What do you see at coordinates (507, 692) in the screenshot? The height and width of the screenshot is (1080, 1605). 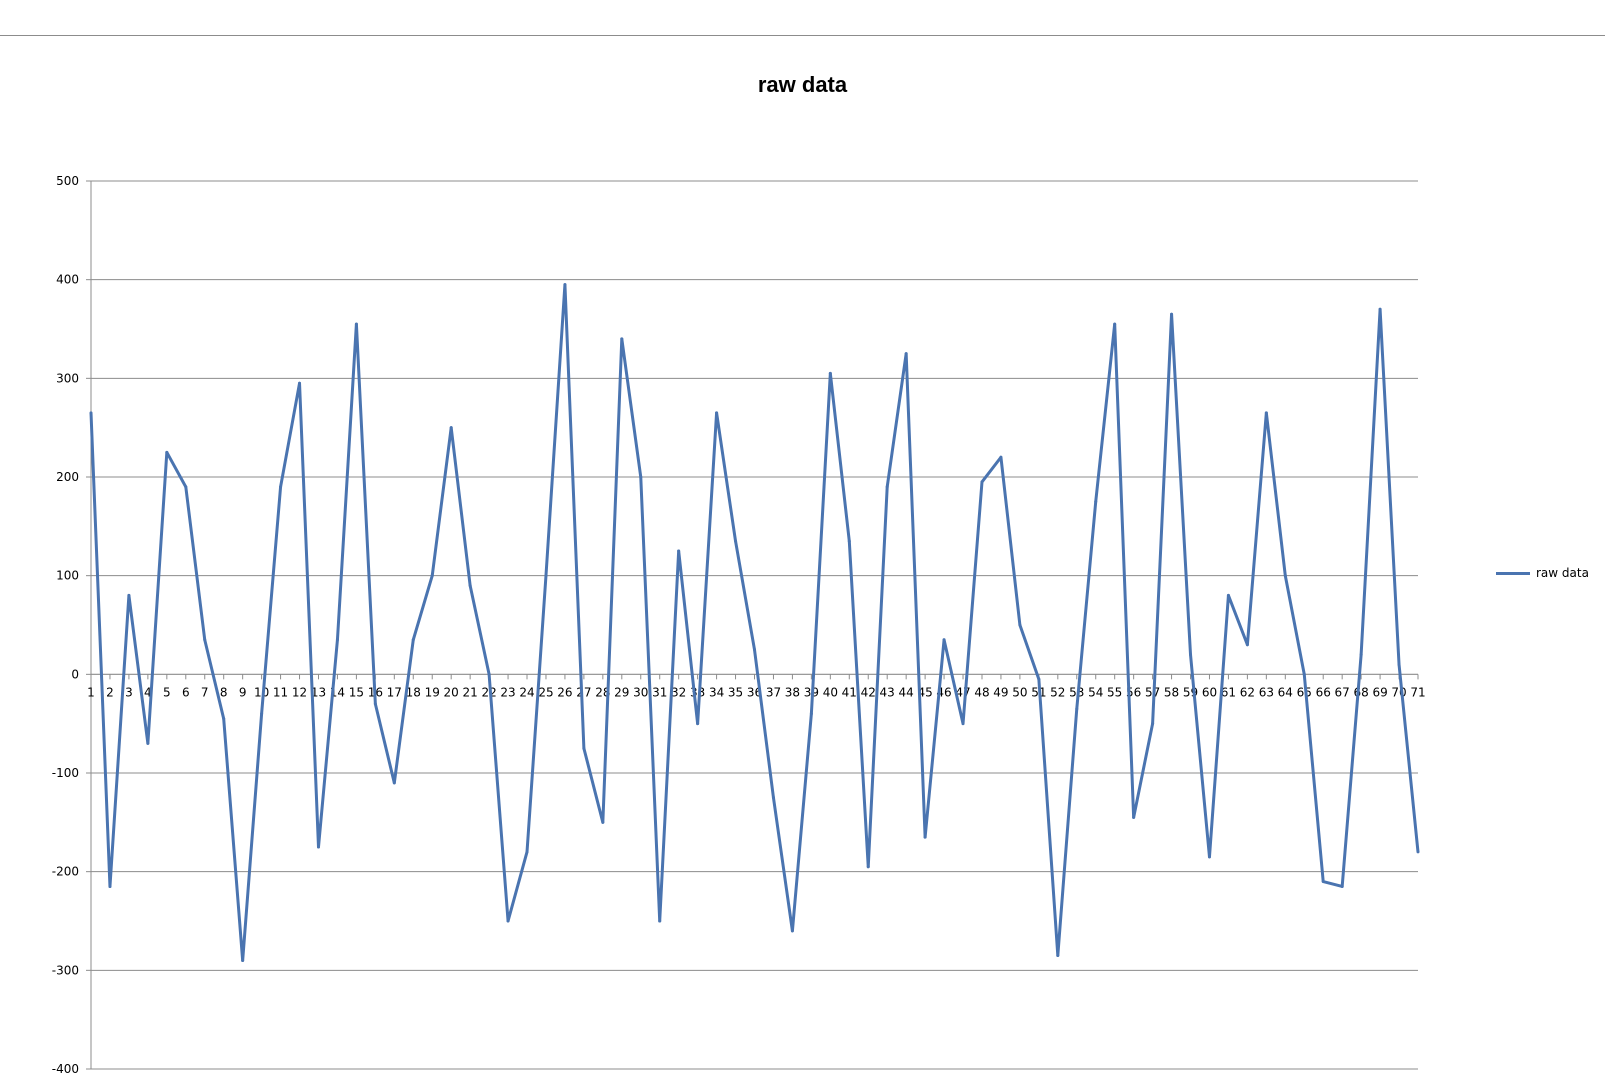 I see `x-tick-label: 23` at bounding box center [507, 692].